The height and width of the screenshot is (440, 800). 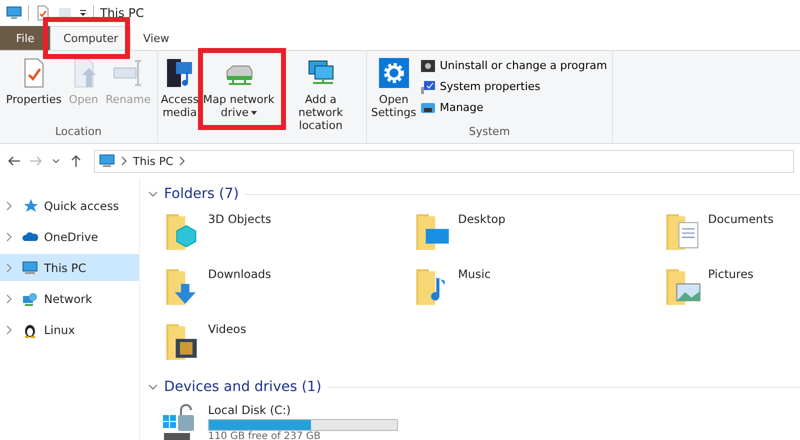 I want to click on star-icon, so click(x=30, y=206).